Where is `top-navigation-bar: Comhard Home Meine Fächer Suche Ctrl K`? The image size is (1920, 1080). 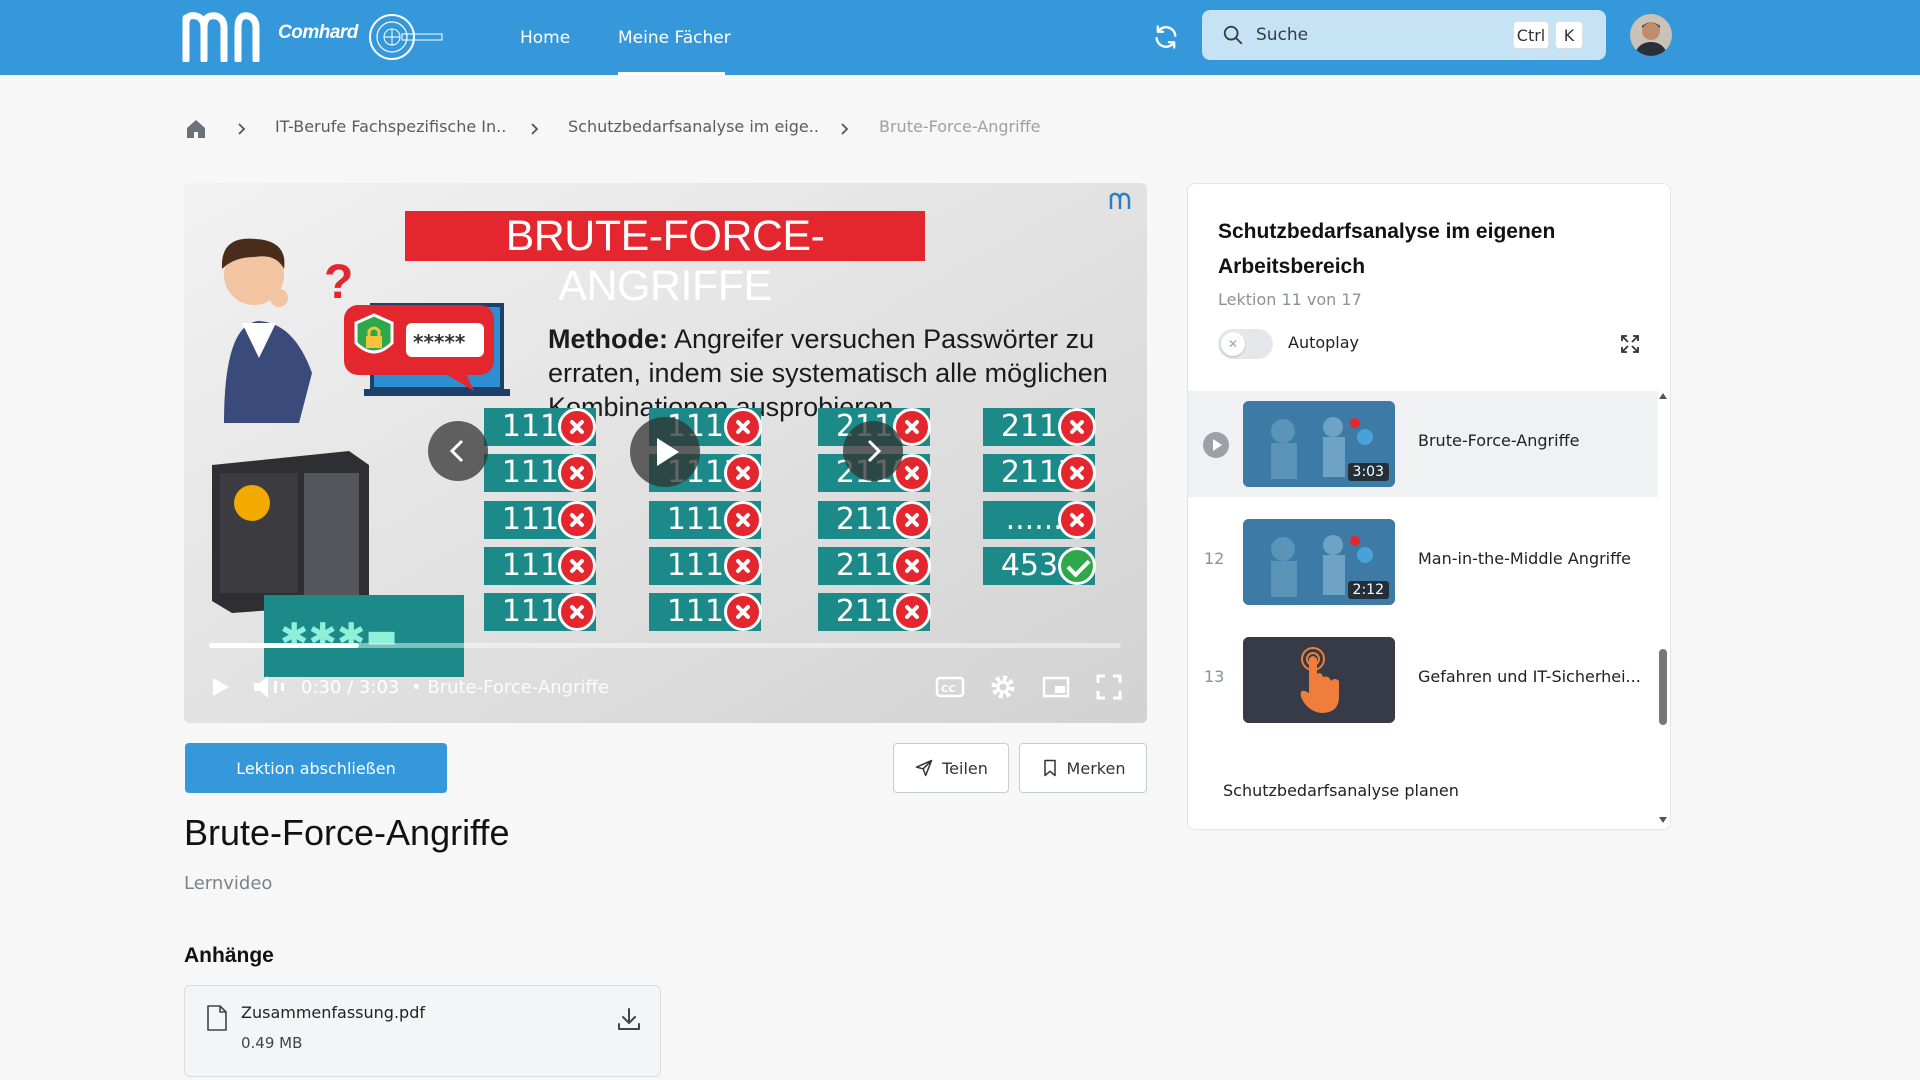 top-navigation-bar: Comhard Home Meine Fächer Suche Ctrl K is located at coordinates (960, 37).